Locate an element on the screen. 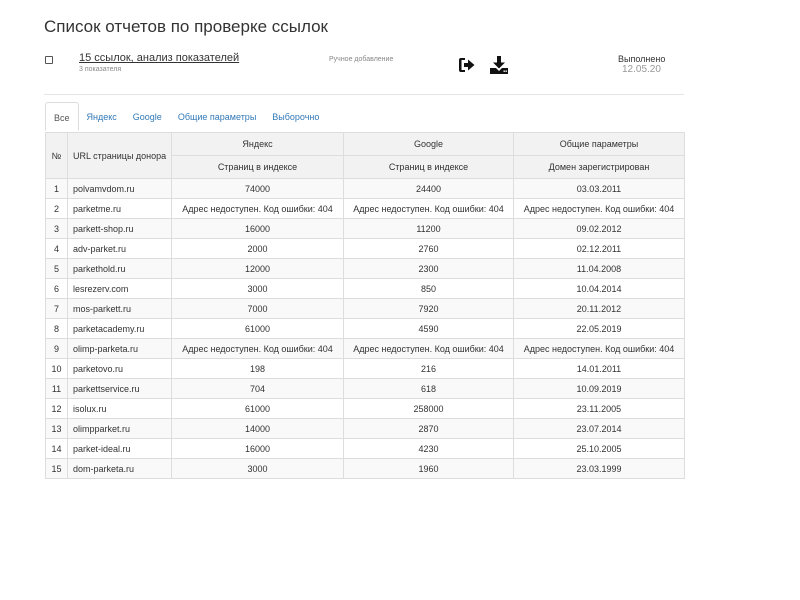 The height and width of the screenshot is (600, 800). table-row: 6 lesrezerv.com 3000 850 10.04.2014 is located at coordinates (365, 288).